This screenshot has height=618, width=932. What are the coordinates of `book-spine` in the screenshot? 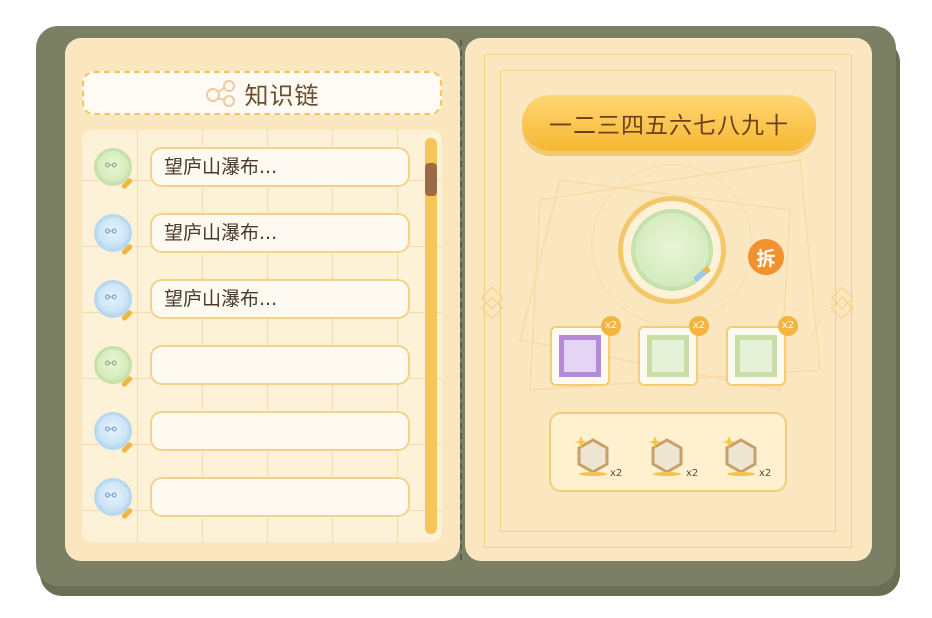 It's located at (461, 300).